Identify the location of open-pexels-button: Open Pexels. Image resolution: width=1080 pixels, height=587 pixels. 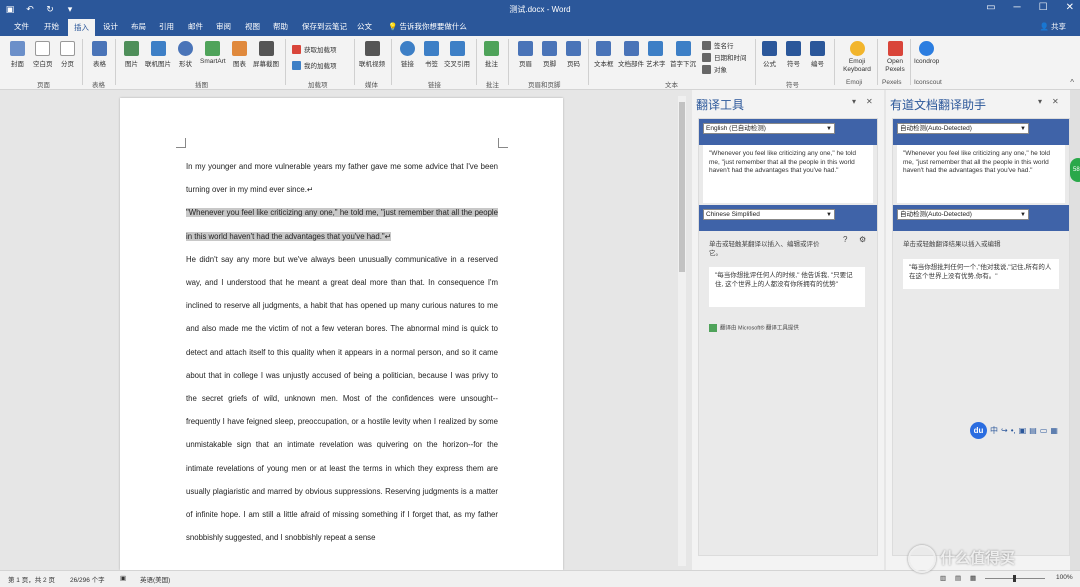
(895, 57).